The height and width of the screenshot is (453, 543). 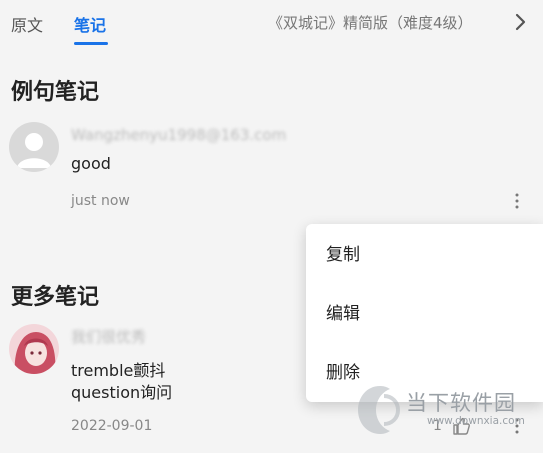 I want to click on user-avatar-image, so click(x=34, y=349).